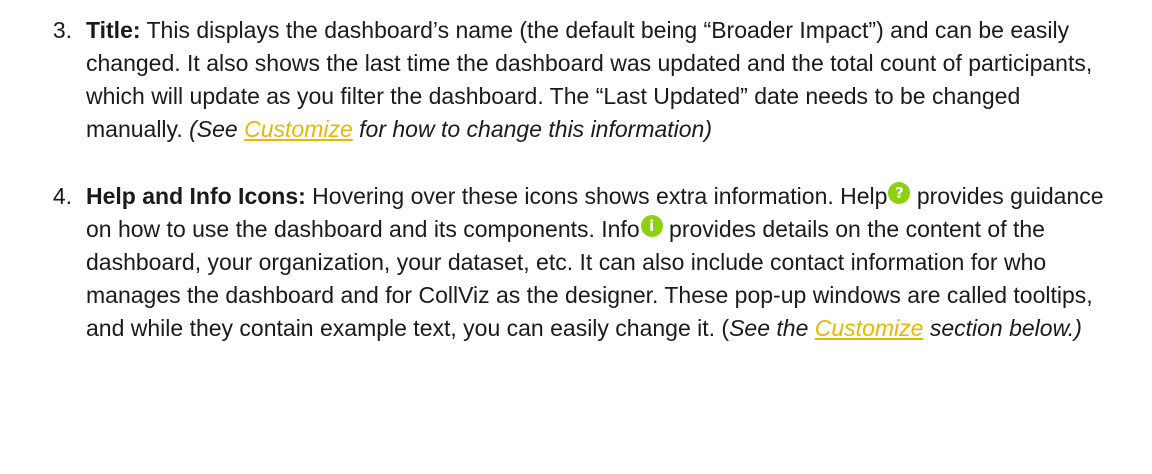 This screenshot has height=474, width=1152. What do you see at coordinates (196, 196) in the screenshot?
I see `term-help-info: Help and Info Icons:` at bounding box center [196, 196].